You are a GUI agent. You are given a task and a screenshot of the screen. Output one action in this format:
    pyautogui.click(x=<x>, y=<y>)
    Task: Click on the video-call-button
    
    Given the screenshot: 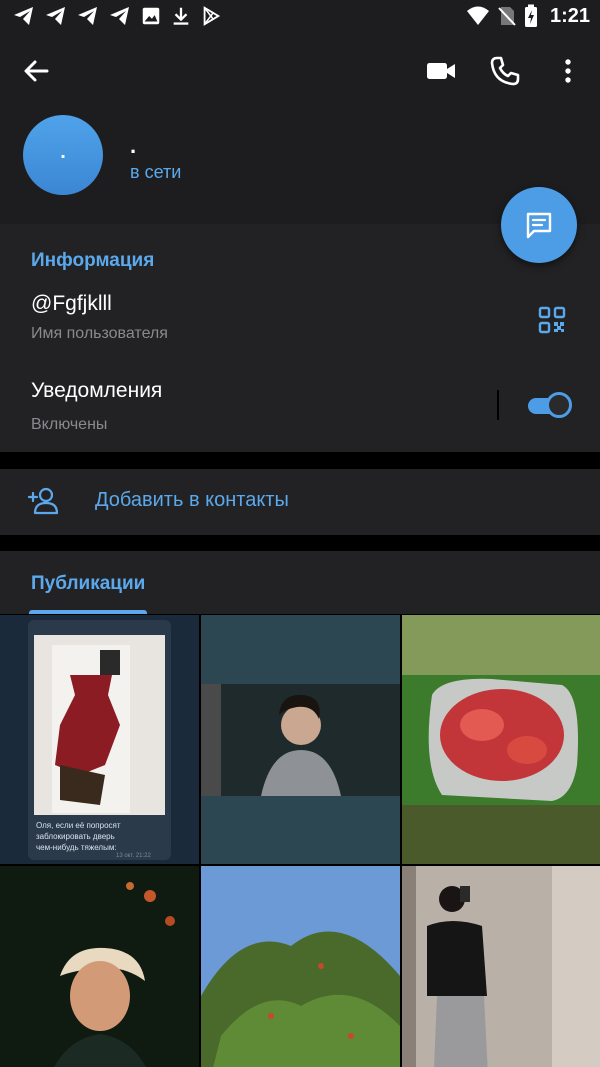 What is the action you would take?
    pyautogui.click(x=441, y=71)
    